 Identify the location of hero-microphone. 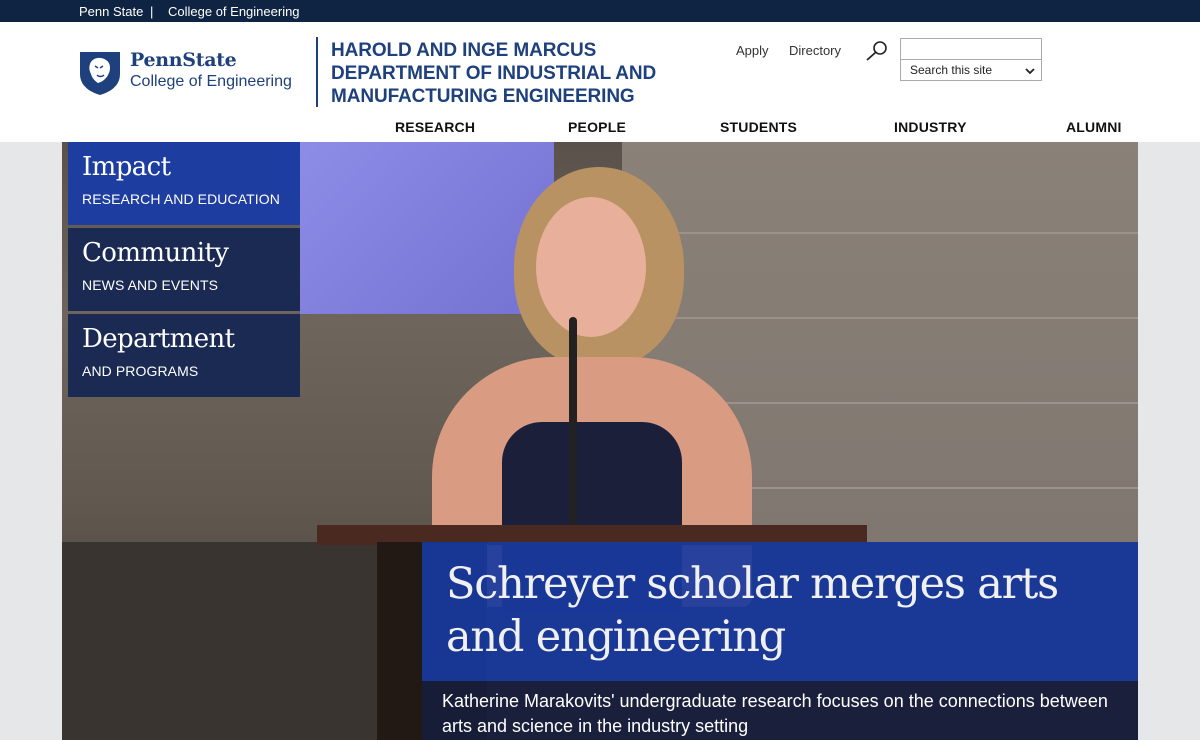
(573, 422).